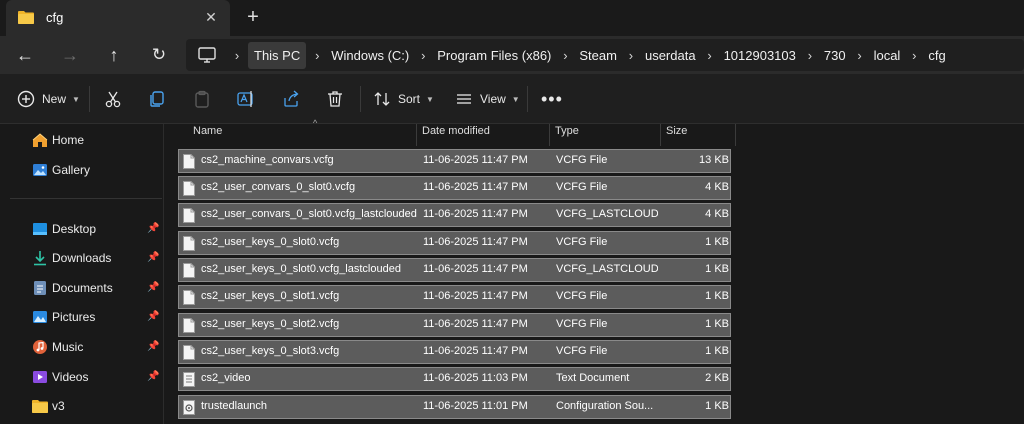 The image size is (1024, 424). What do you see at coordinates (207, 131) in the screenshot?
I see `column-name: Name` at bounding box center [207, 131].